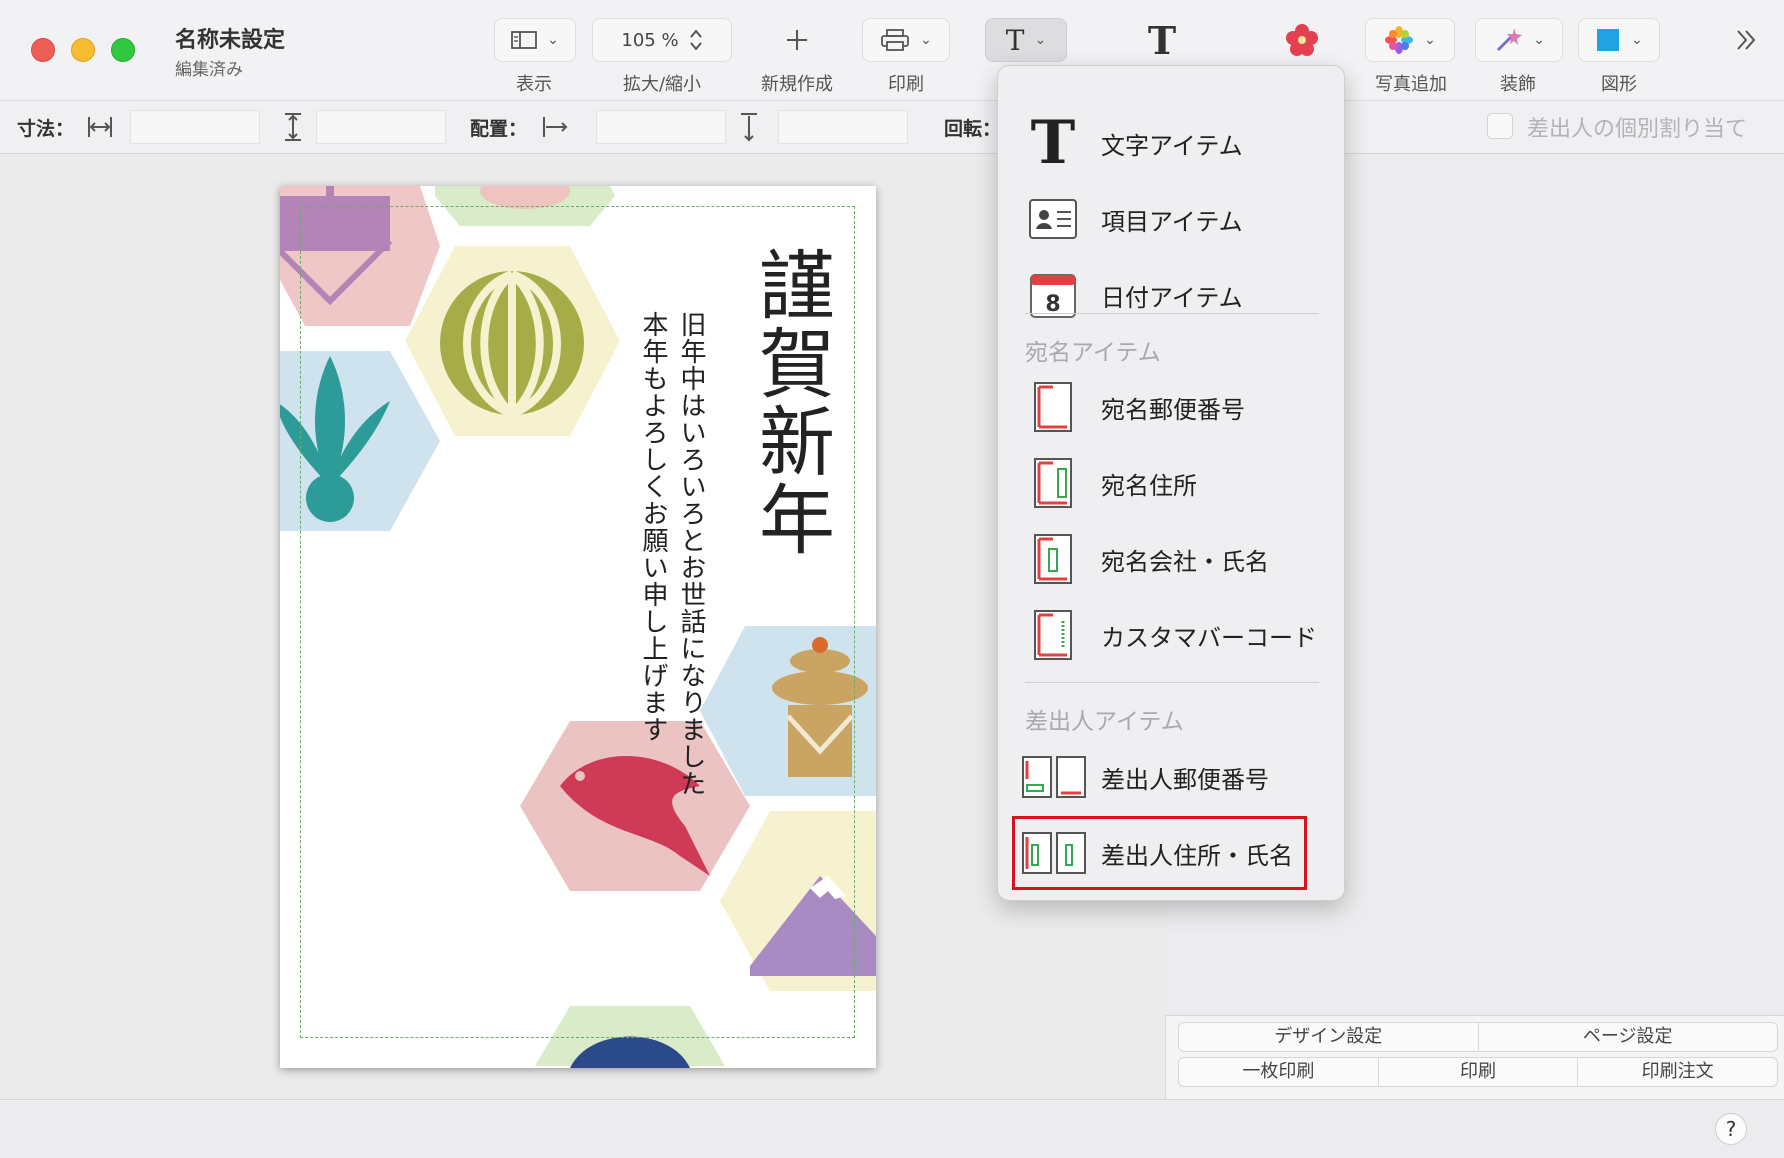 This screenshot has width=1784, height=1158. What do you see at coordinates (1185, 779) in the screenshot?
I see `menu-item-label: 差出人郵便番号` at bounding box center [1185, 779].